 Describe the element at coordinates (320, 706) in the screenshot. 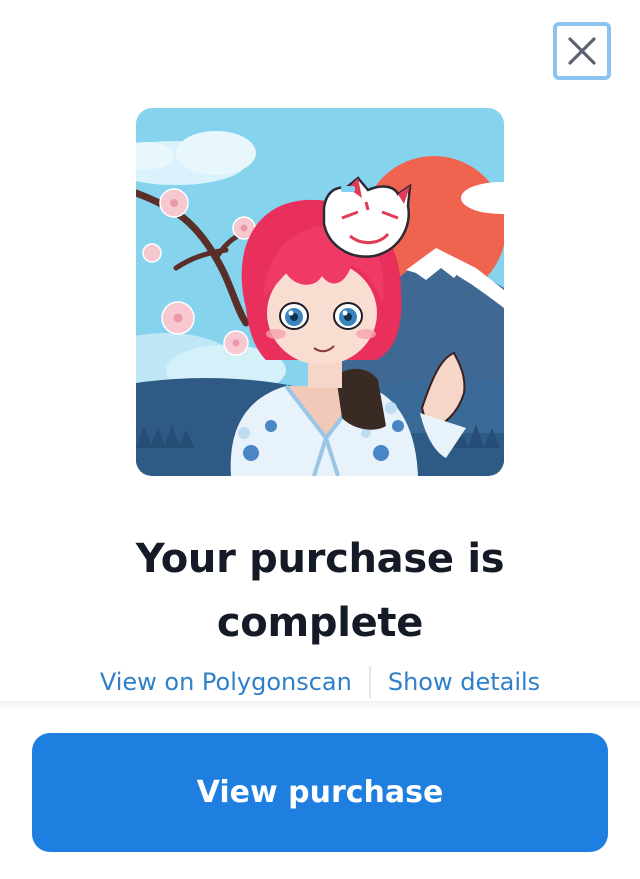

I see `footer-divider` at that location.